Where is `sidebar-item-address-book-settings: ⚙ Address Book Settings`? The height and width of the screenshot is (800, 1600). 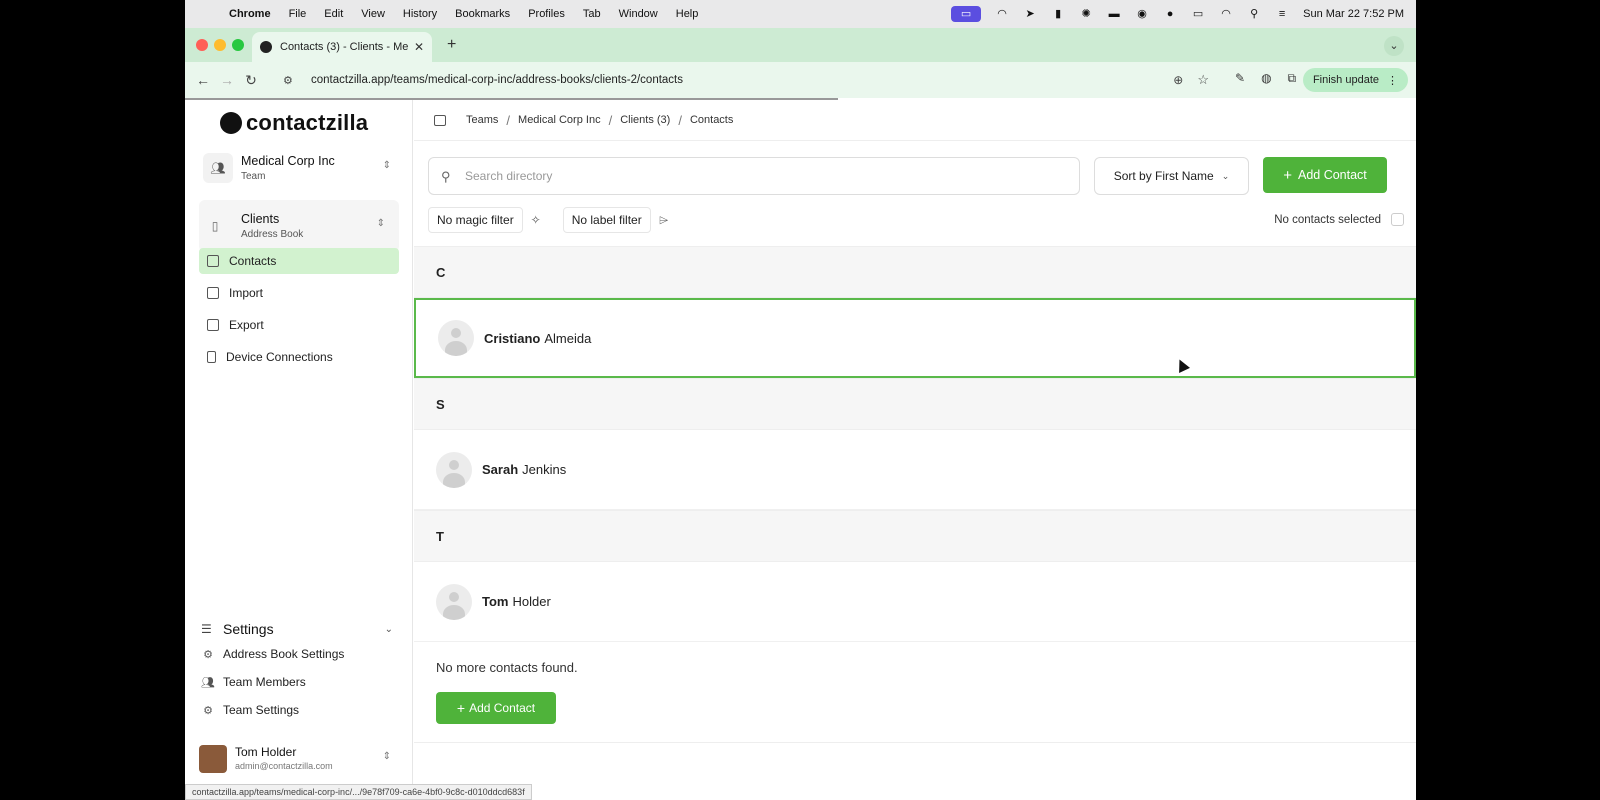
sidebar-item-address-book-settings: ⚙ Address Book Settings is located at coordinates (299, 654).